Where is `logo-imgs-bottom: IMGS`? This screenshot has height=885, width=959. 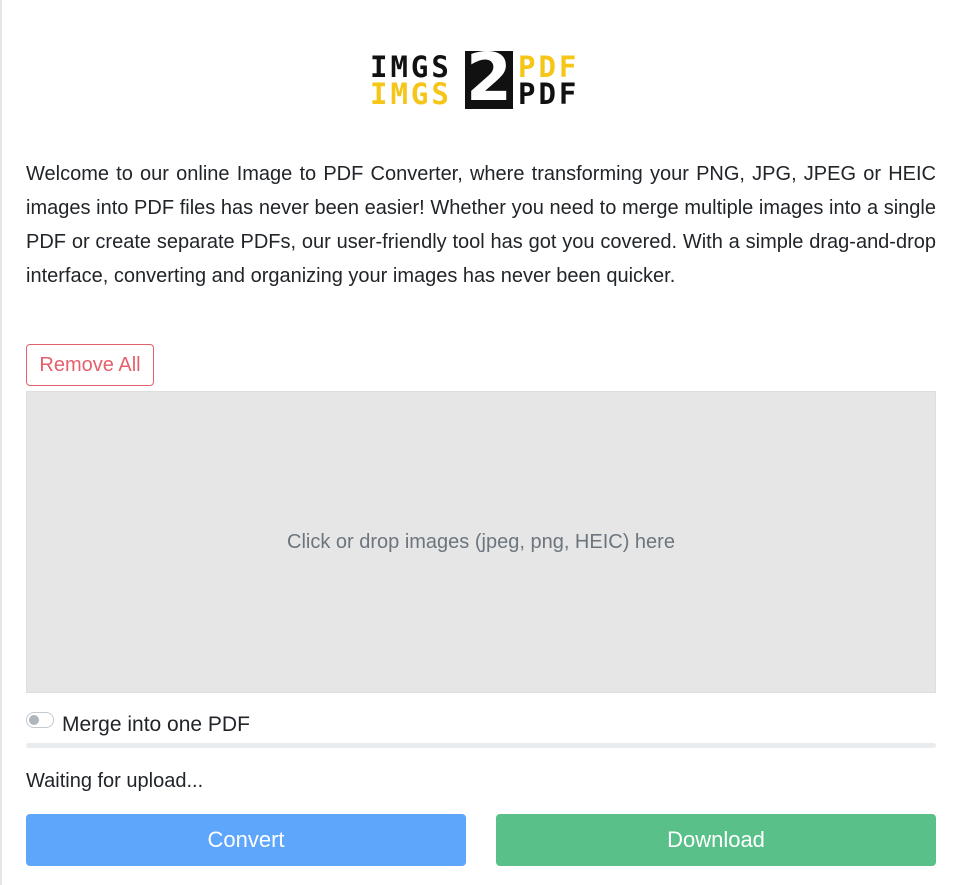
logo-imgs-bottom: IMGS is located at coordinates (411, 94).